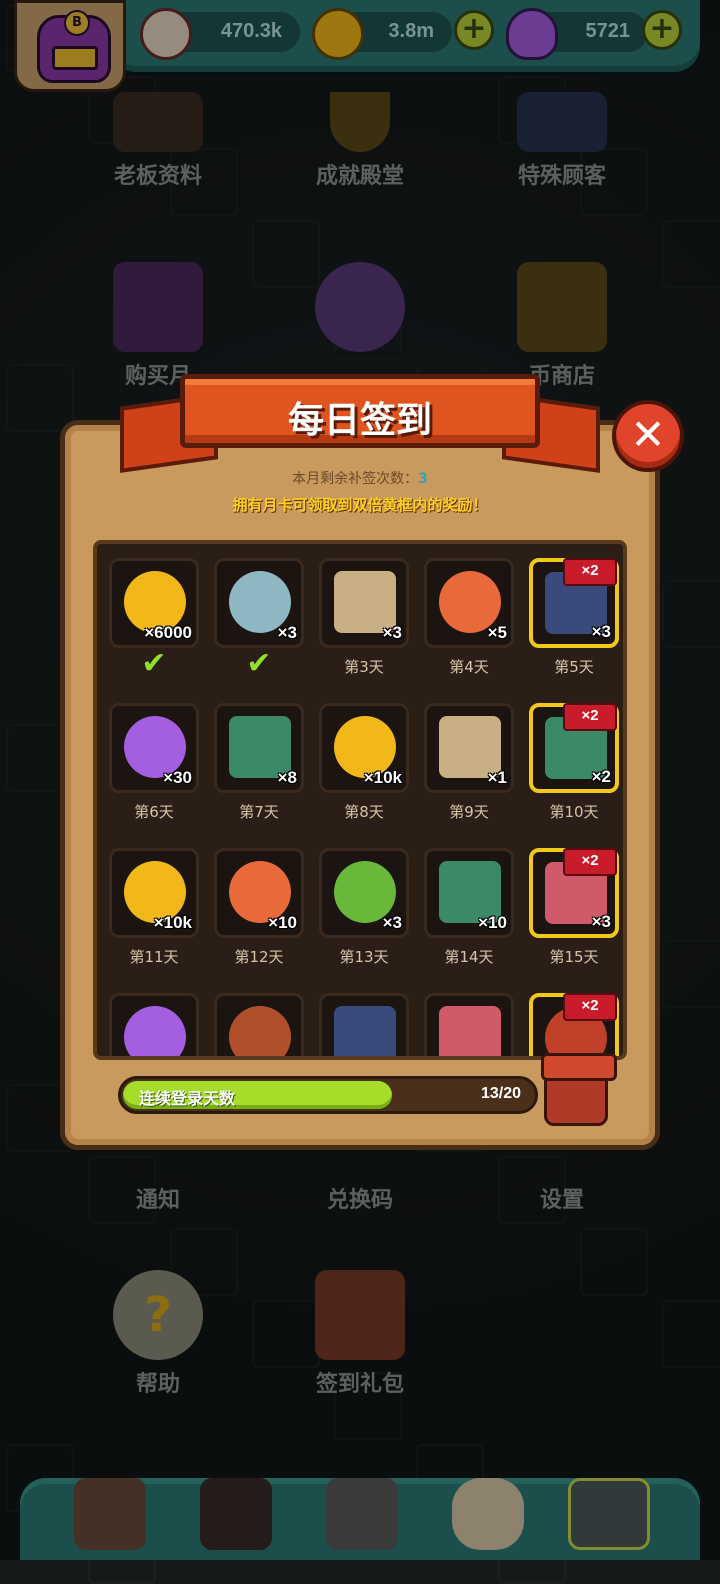 This screenshot has width=720, height=1584. I want to click on makeup-count: 3, so click(423, 479).